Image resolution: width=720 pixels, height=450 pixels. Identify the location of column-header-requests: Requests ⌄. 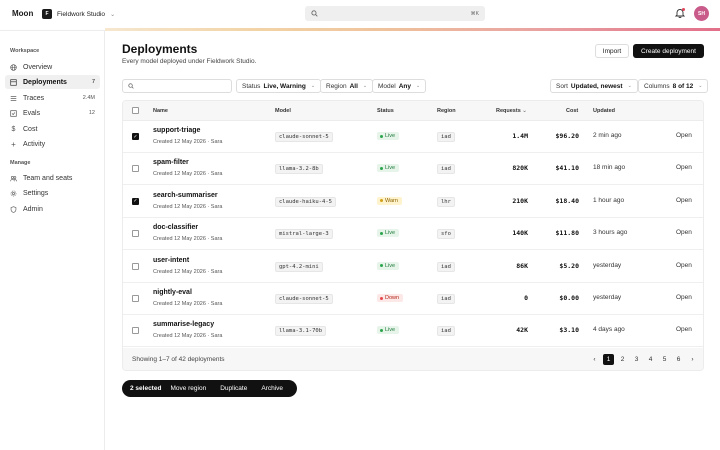
(511, 111).